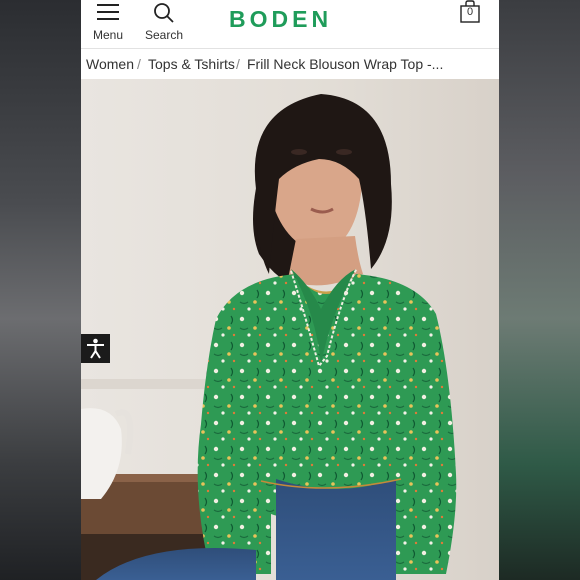 The image size is (580, 580). Describe the element at coordinates (109, 23) in the screenshot. I see `menu-button: Menu` at that location.